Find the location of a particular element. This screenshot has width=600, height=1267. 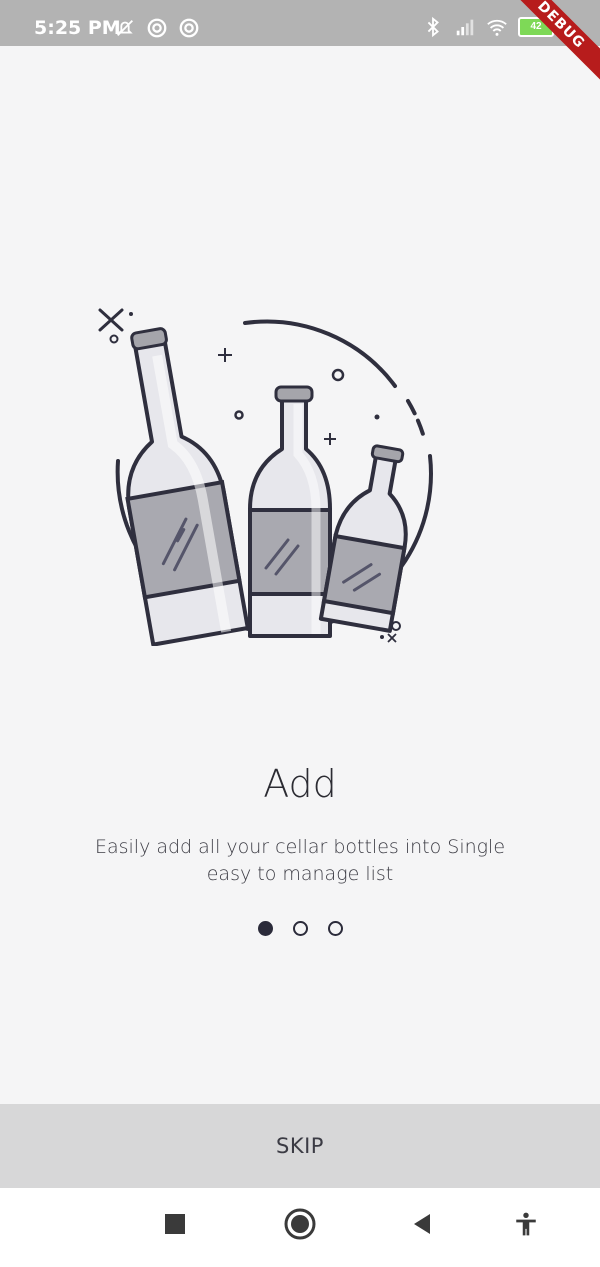

status-system-icons: 42 is located at coordinates (488, 27).